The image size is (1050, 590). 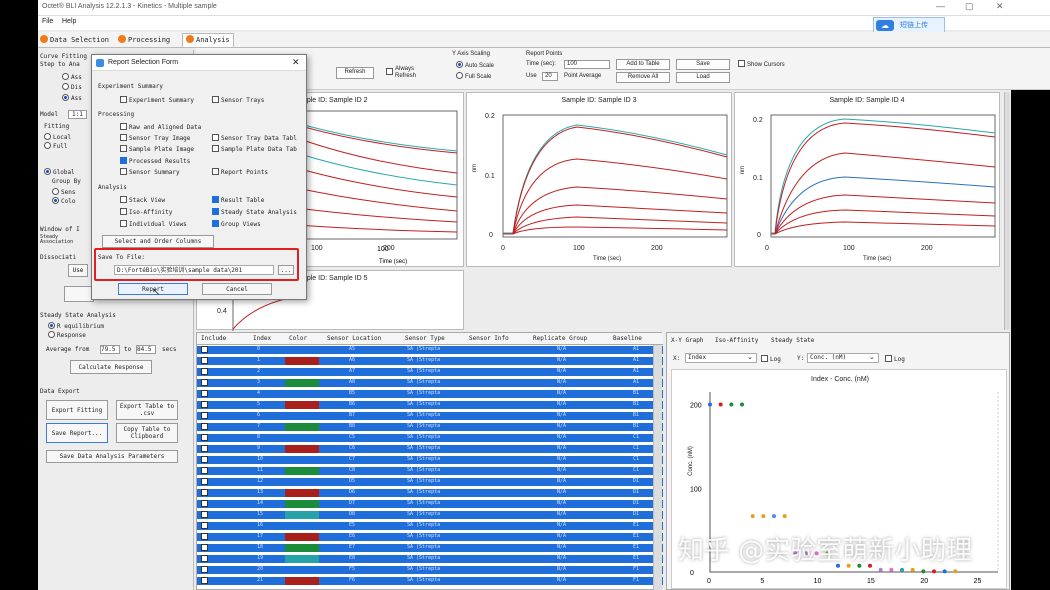 What do you see at coordinates (430, 537) in the screenshot?
I see `table-row: 17 E6 SA (Strepta N/A E1` at bounding box center [430, 537].